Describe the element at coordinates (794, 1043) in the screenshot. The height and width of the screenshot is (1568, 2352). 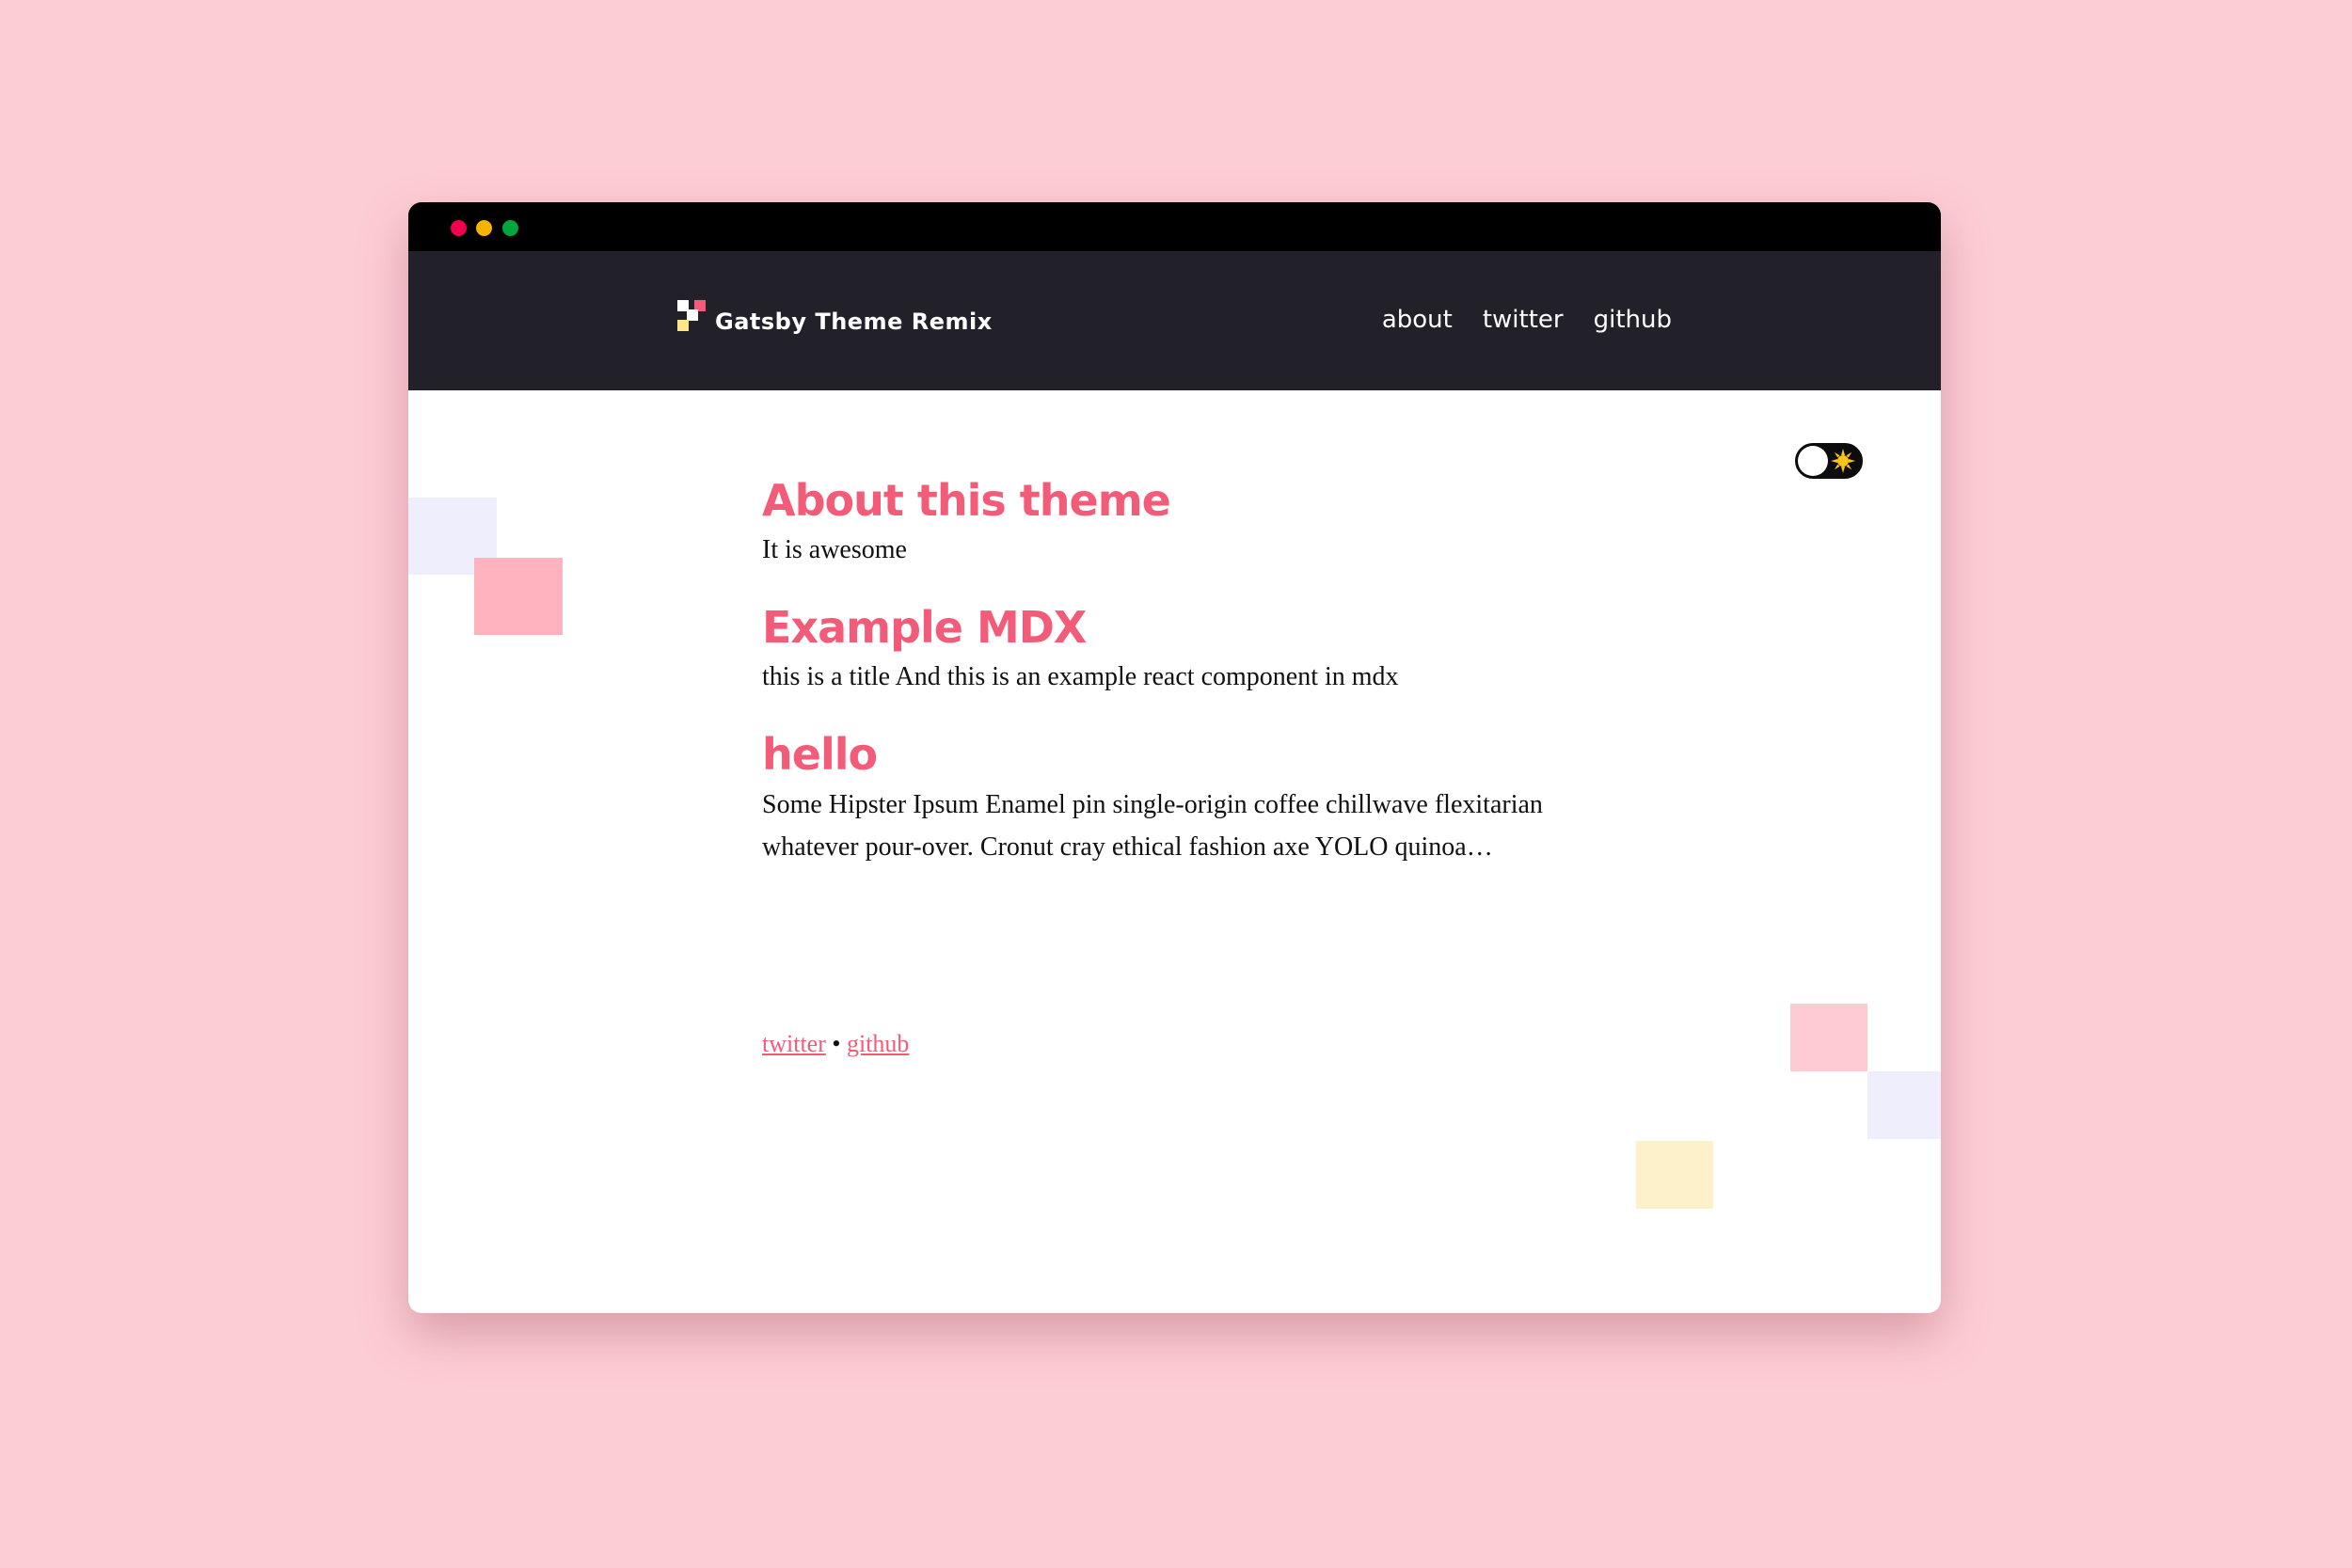
I see `footer-link-twitter: twitter` at that location.